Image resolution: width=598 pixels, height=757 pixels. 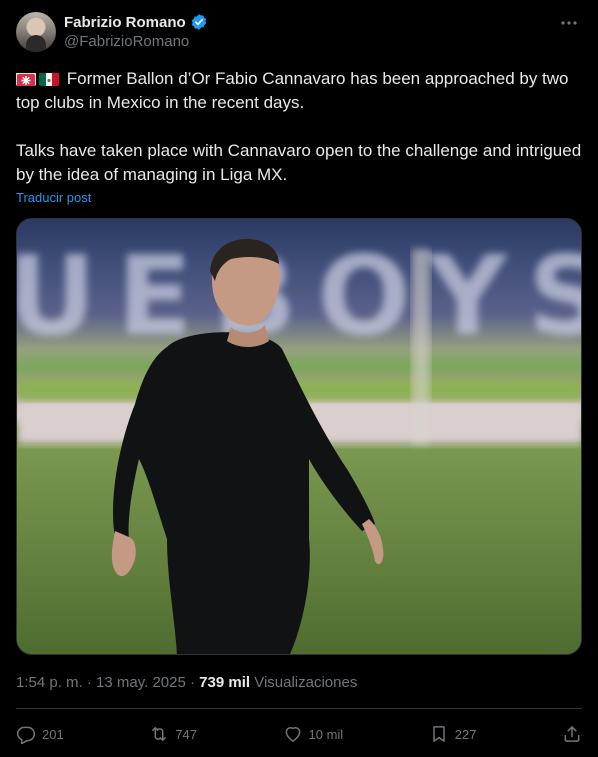 I want to click on more-dots-icon, so click(x=569, y=23).